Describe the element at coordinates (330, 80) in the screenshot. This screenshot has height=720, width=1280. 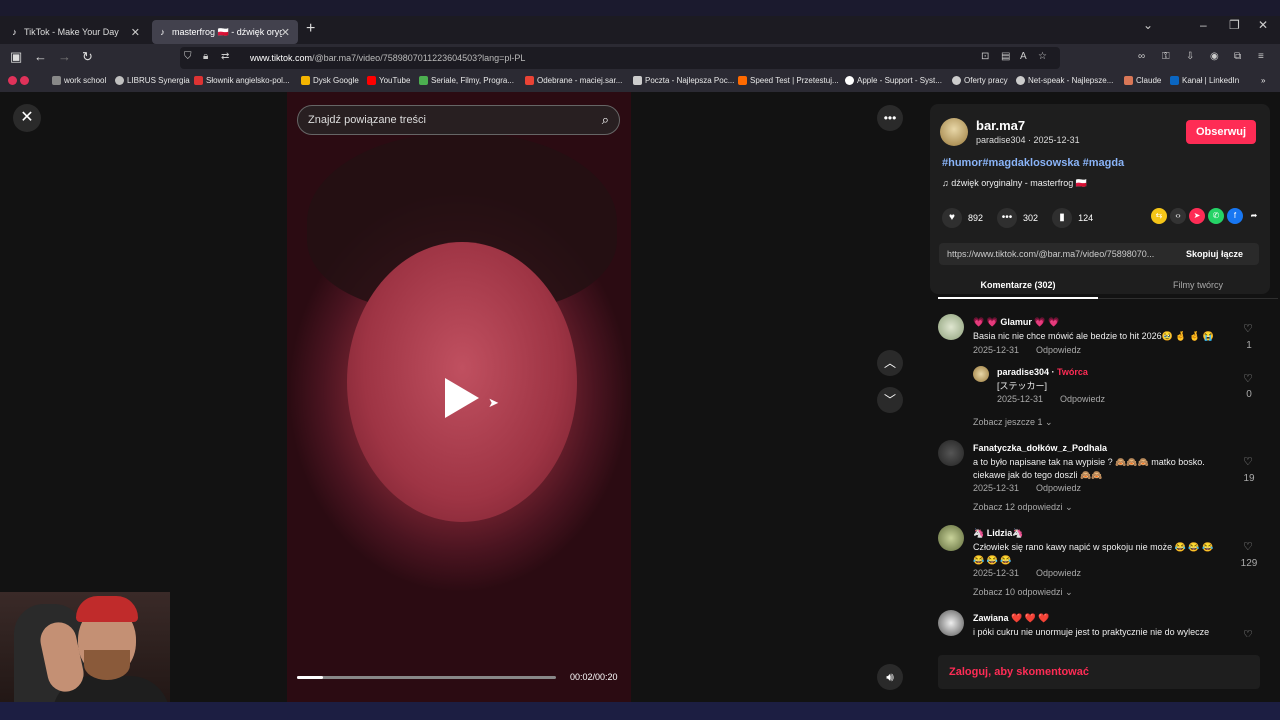
I see `bookmark-item: Dysk Google` at that location.